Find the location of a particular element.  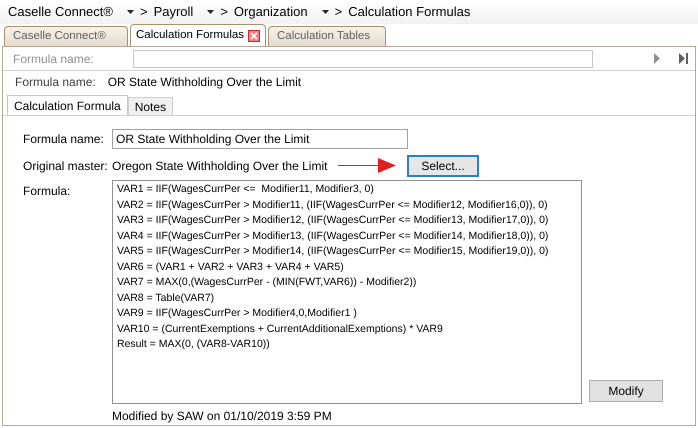

tab: Calculation Formulas is located at coordinates (198, 35).